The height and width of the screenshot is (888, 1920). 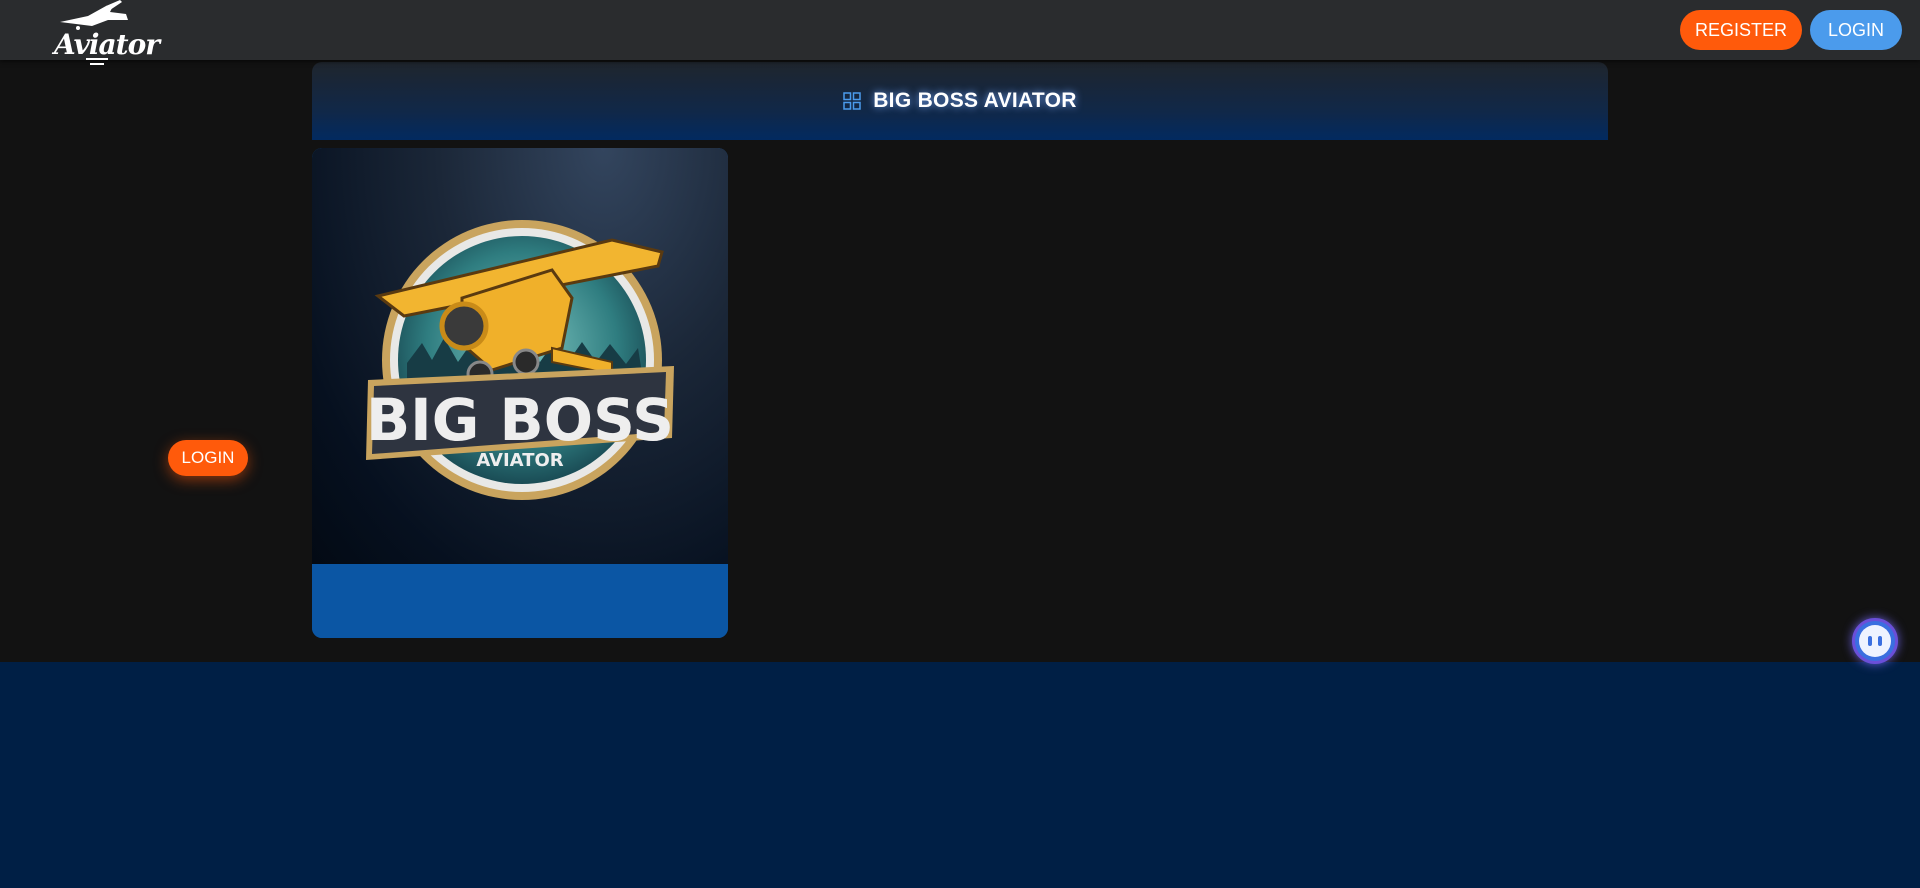 I want to click on section-title-text: BIG BOSS AVIATOR, so click(x=975, y=100).